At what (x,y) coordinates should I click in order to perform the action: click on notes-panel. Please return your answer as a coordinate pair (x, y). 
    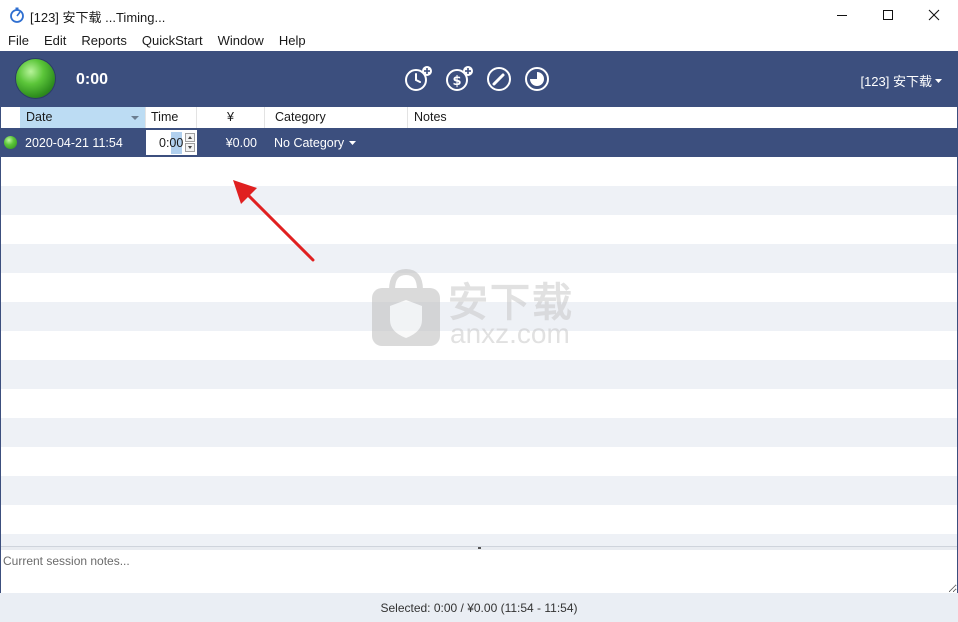
    Looking at the image, I should click on (479, 571).